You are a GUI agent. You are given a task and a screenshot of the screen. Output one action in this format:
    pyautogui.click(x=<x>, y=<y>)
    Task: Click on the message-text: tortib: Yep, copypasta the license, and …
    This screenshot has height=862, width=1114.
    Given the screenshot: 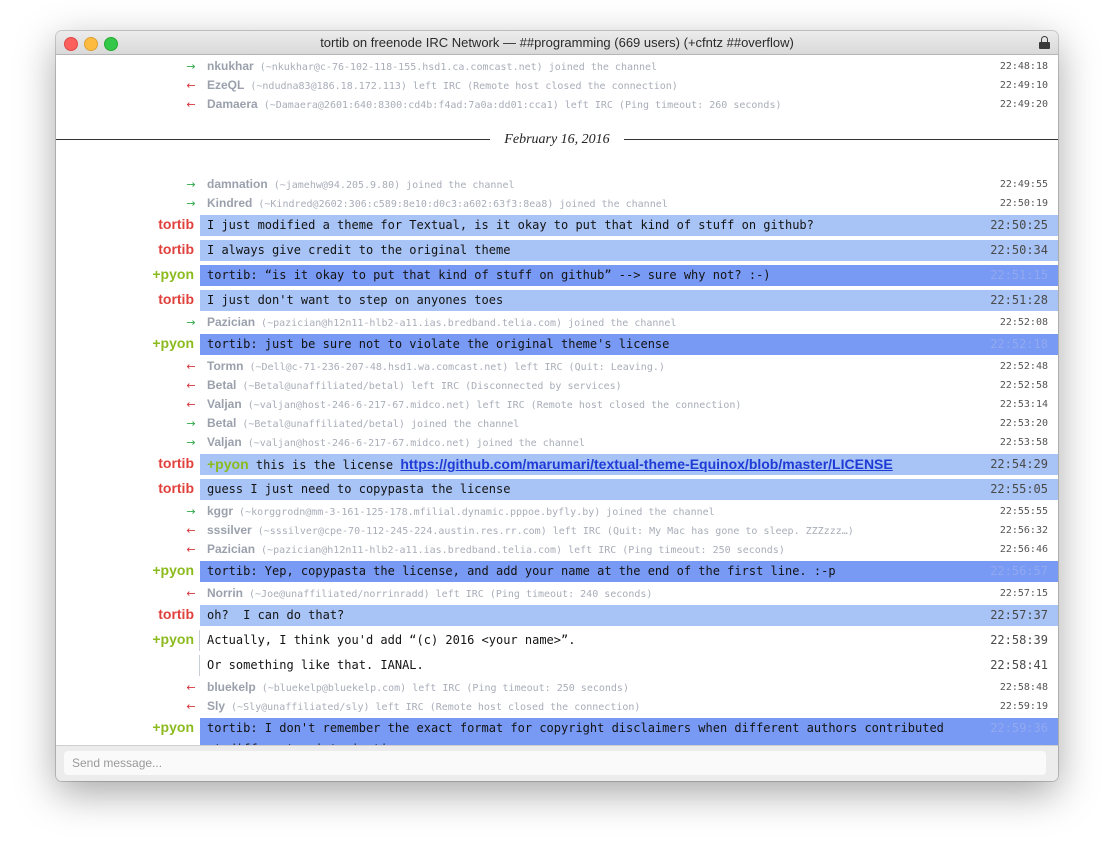 What is the action you would take?
    pyautogui.click(x=585, y=571)
    